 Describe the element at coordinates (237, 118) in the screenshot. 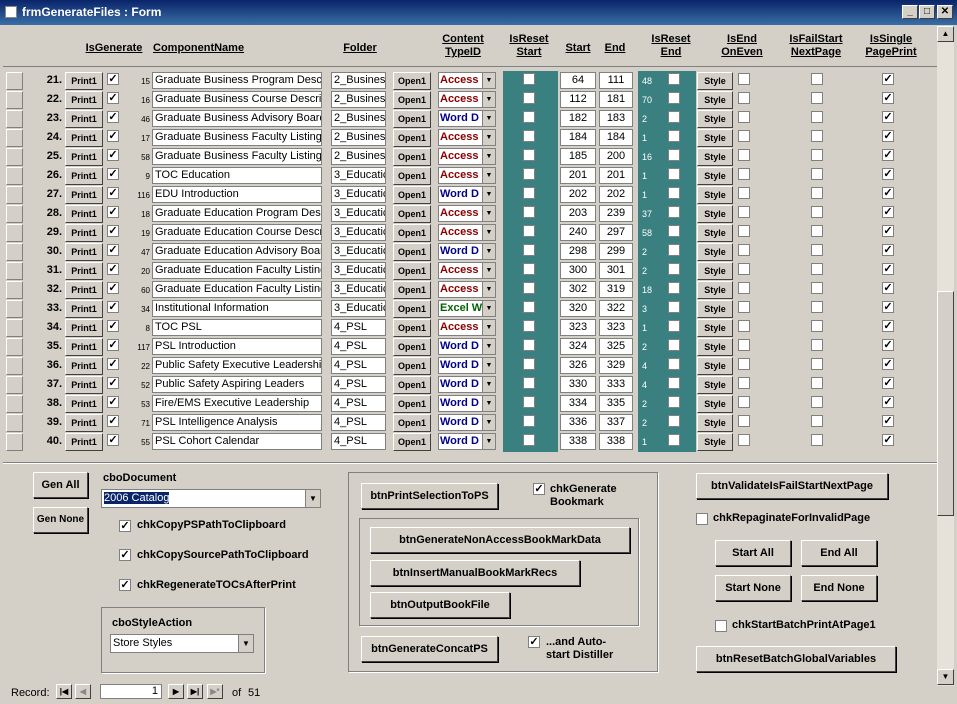

I see `component-name-field: Graduate Business Advisory Board` at that location.